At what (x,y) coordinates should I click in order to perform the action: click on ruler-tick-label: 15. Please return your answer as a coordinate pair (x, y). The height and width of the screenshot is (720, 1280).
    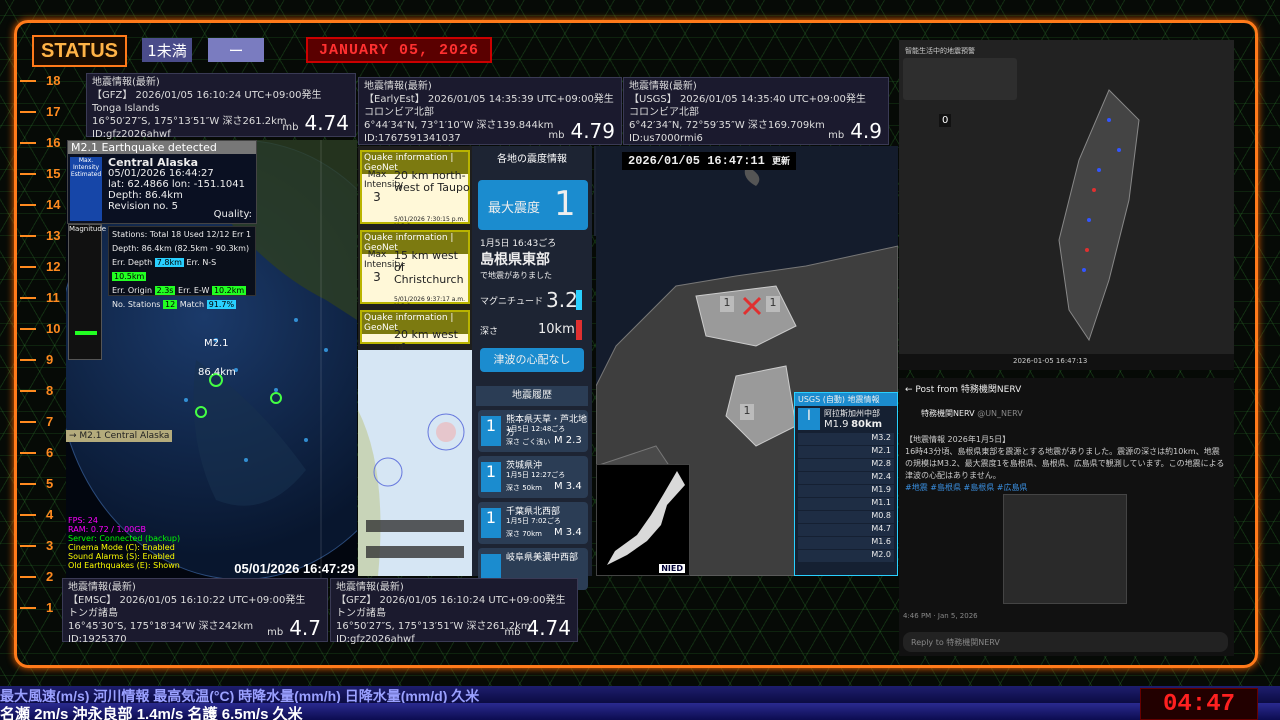
    Looking at the image, I should click on (53, 173).